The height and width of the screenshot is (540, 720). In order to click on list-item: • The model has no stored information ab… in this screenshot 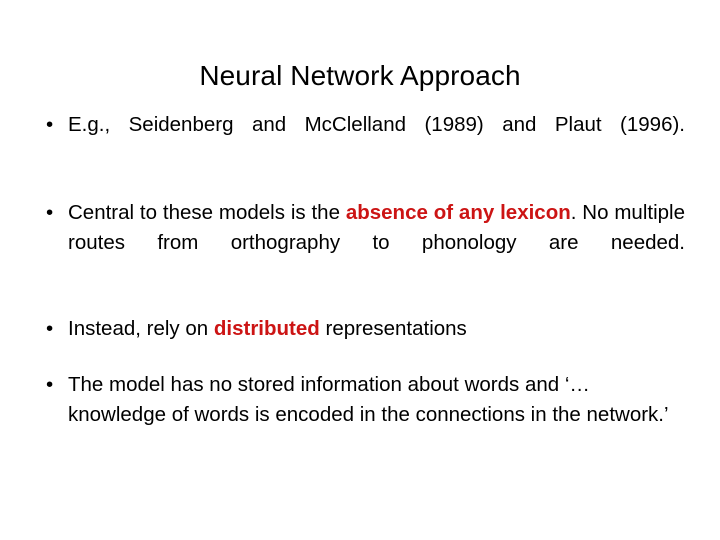, I will do `click(364, 400)`.